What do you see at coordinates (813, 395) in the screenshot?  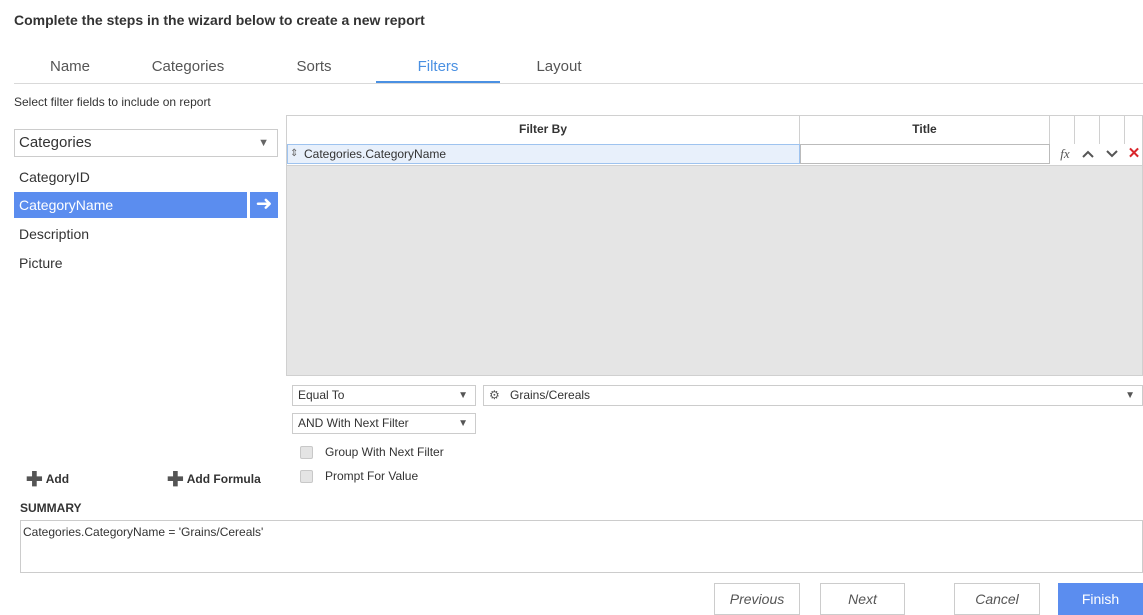 I see `filter-value-select: ⚙ Grains/Cereals ▼` at bounding box center [813, 395].